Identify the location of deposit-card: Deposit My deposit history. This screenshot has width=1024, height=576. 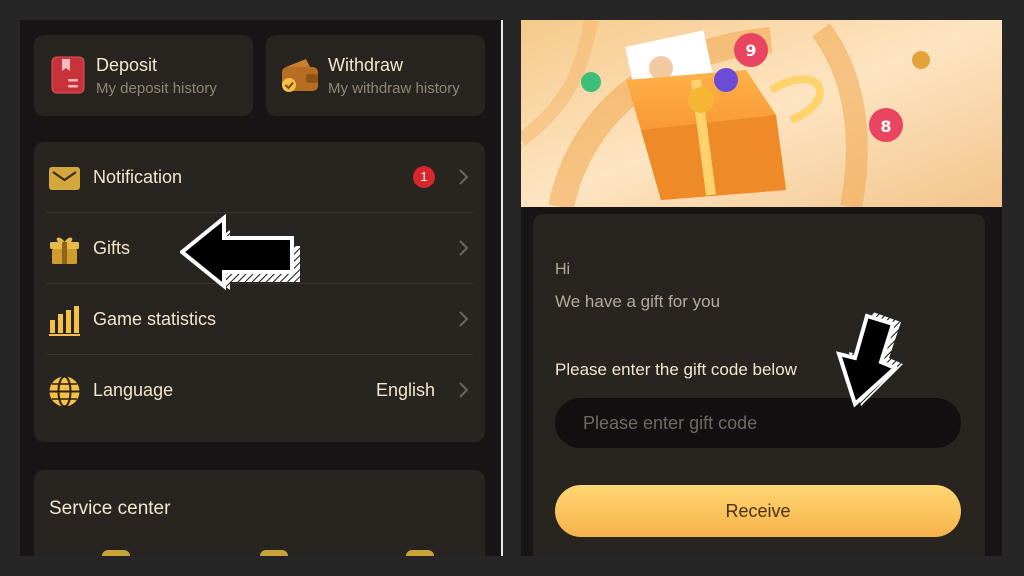
(143, 75).